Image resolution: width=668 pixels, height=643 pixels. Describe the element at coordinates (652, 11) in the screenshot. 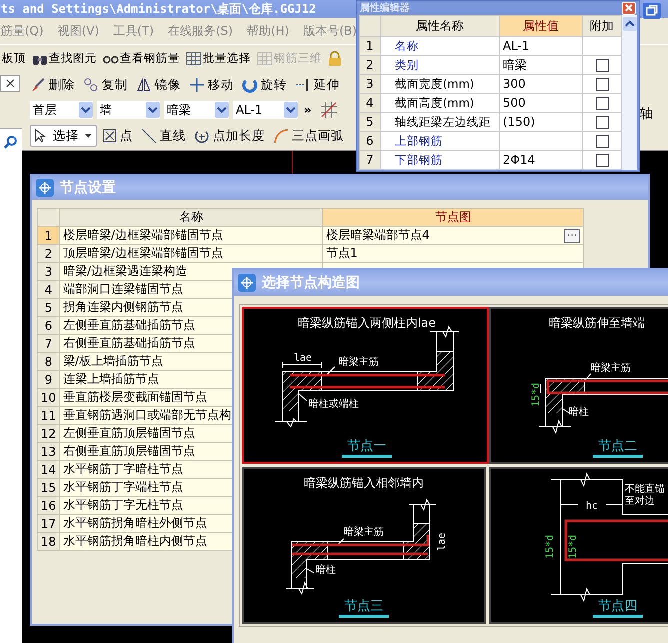

I see `restore-icon` at that location.